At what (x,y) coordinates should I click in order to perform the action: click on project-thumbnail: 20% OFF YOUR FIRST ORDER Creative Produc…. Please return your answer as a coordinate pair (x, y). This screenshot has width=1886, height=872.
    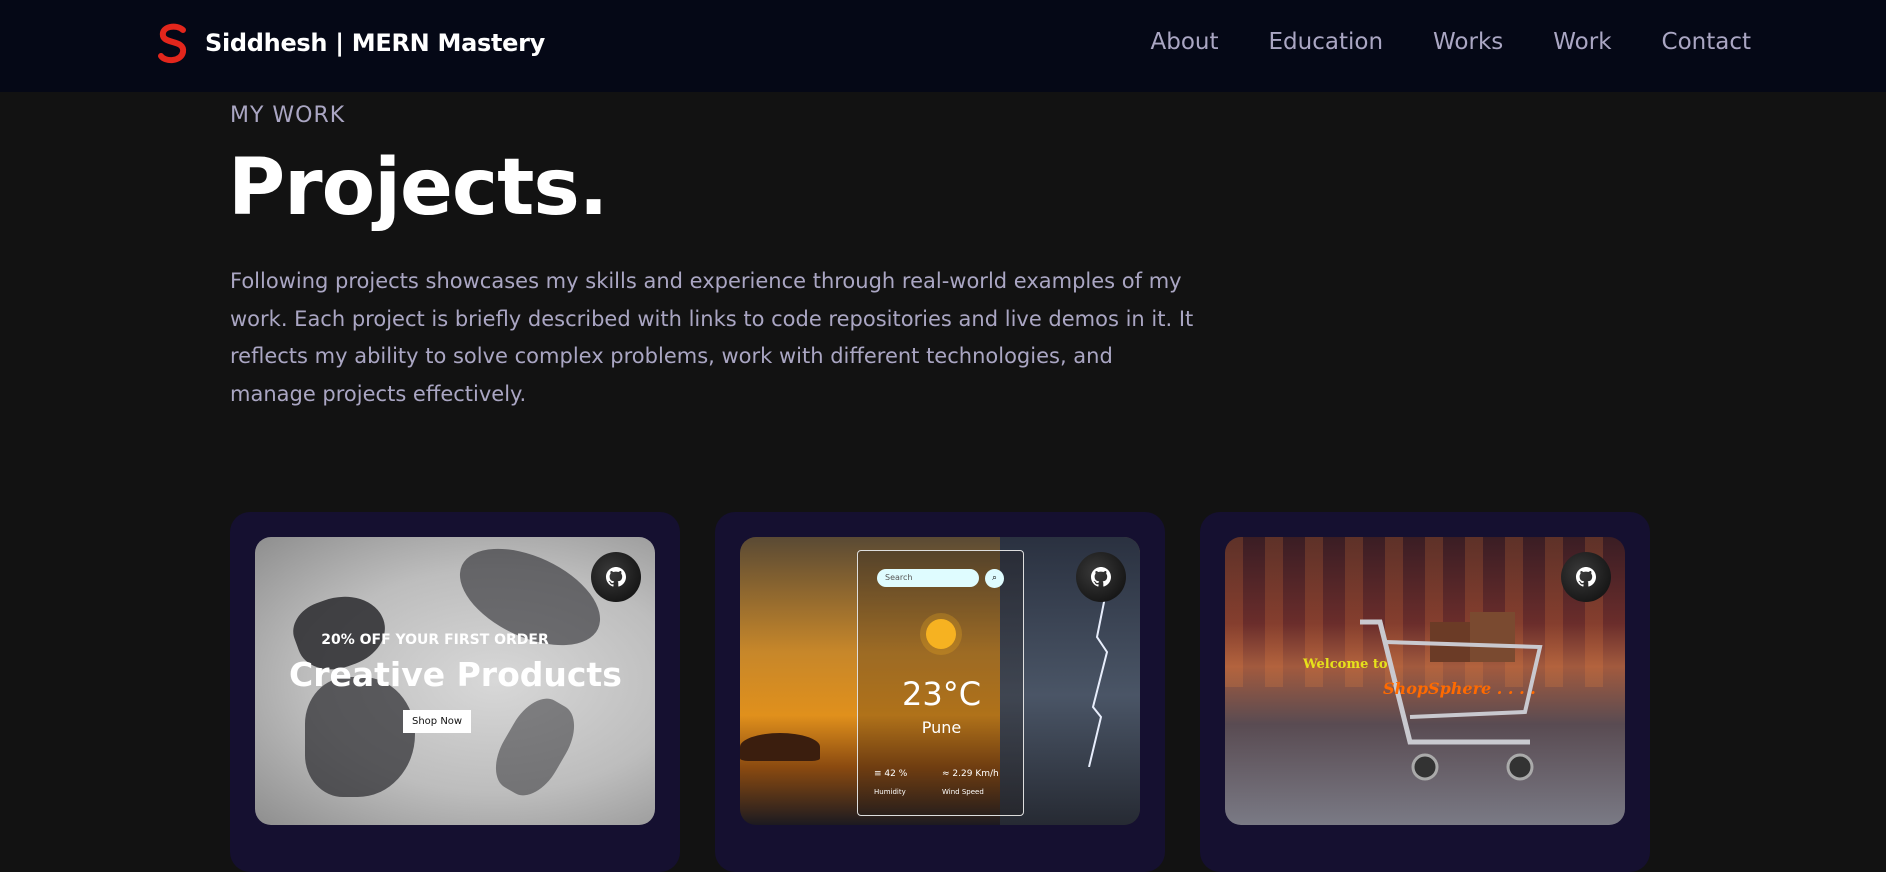
    Looking at the image, I should click on (455, 681).